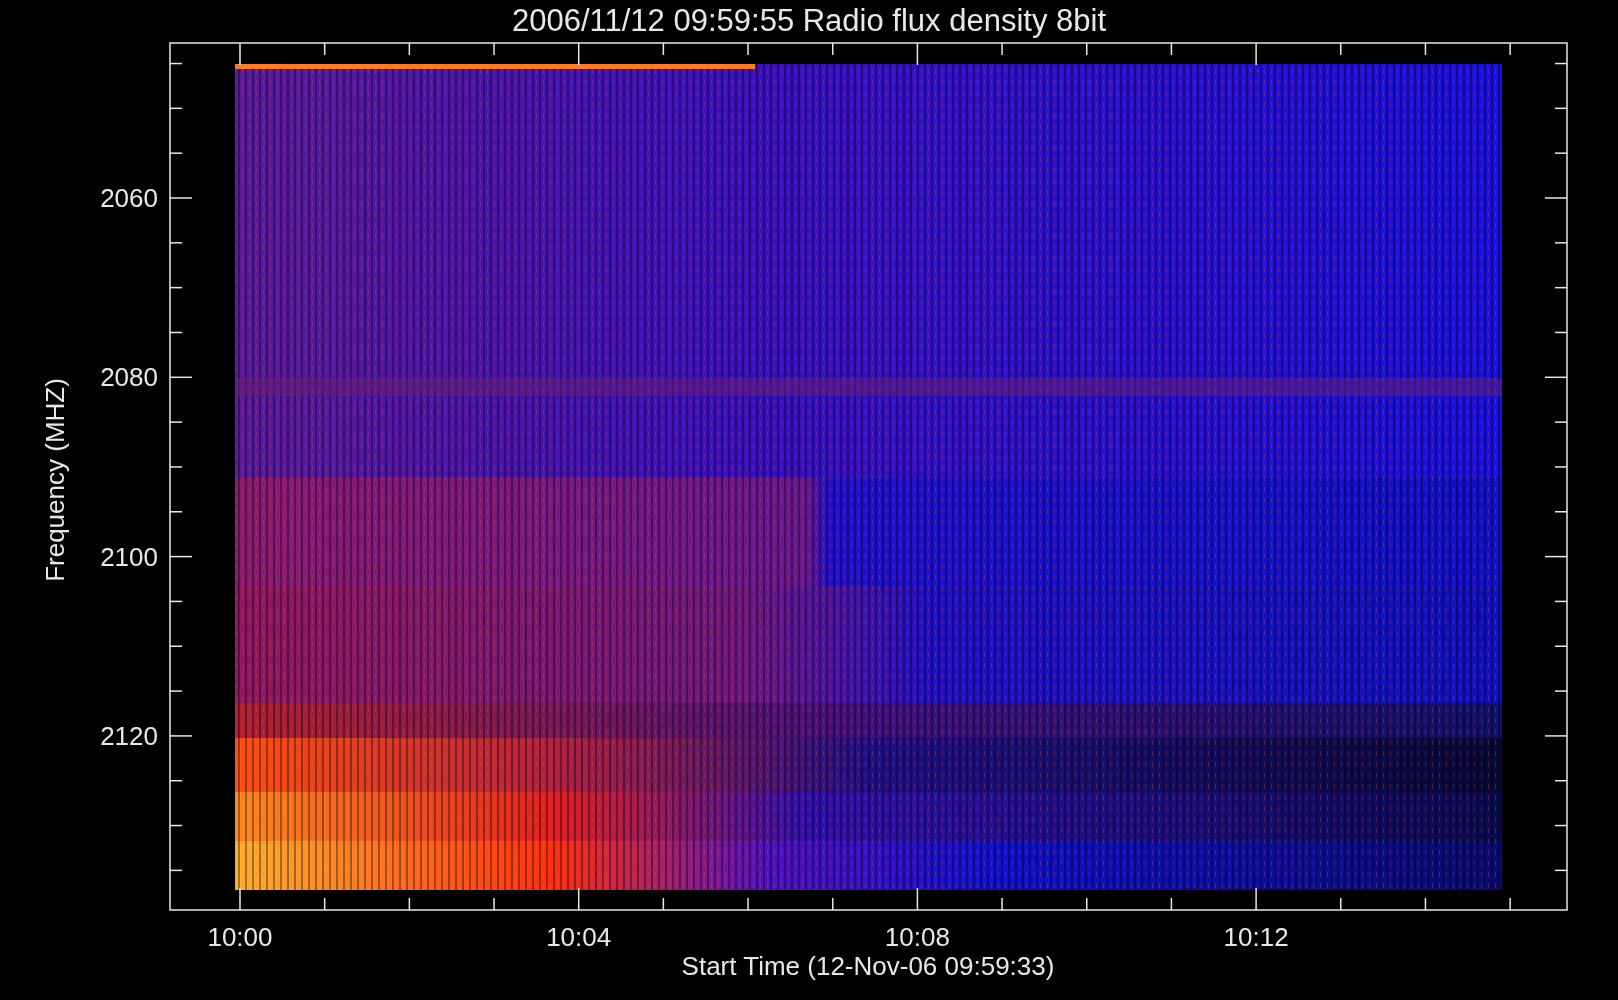 This screenshot has width=1618, height=1000. I want to click on x-tick-label: 10:08, so click(917, 937).